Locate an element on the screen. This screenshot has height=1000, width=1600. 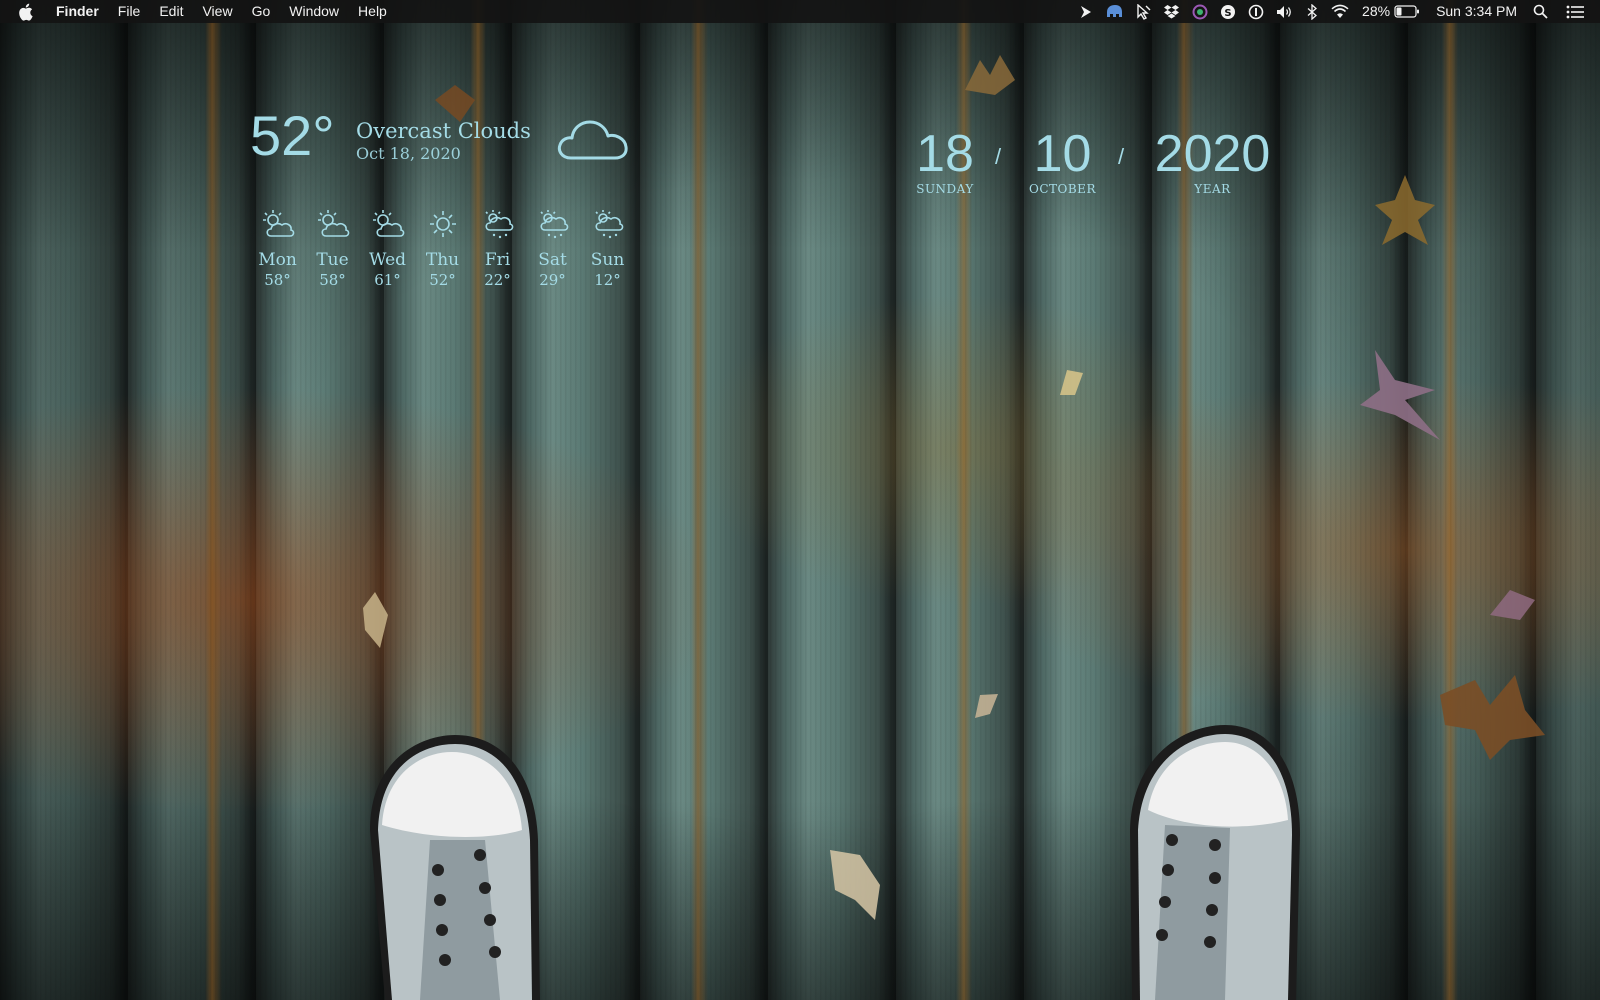
forecast-day-fri: Fri 22° is located at coordinates (497, 247).